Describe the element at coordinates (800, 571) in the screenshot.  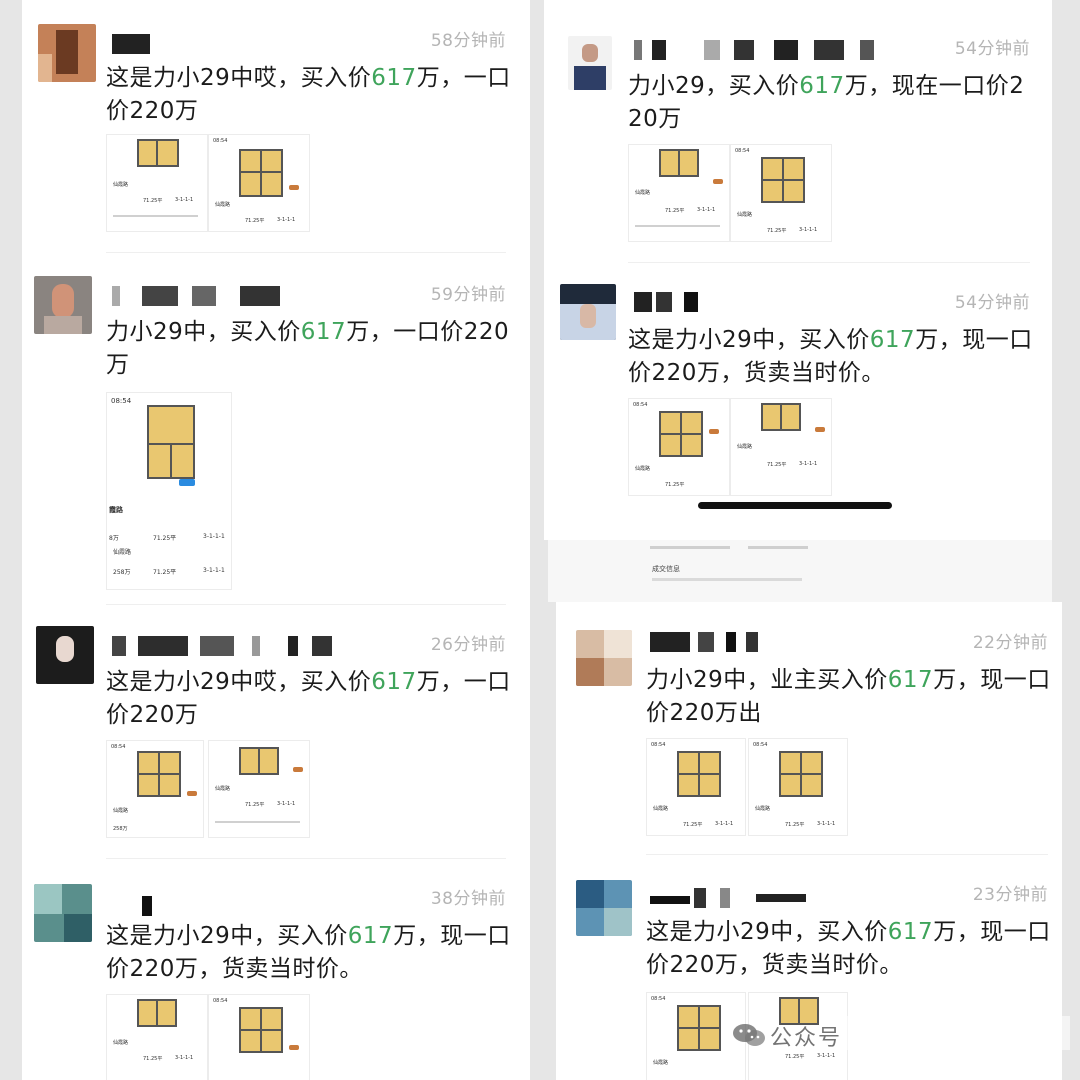
I see `overlap-strip: 成交信息` at that location.